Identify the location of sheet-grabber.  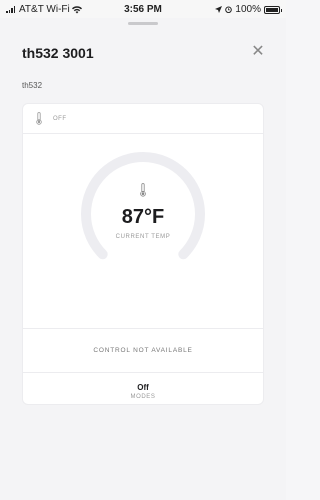
(143, 23).